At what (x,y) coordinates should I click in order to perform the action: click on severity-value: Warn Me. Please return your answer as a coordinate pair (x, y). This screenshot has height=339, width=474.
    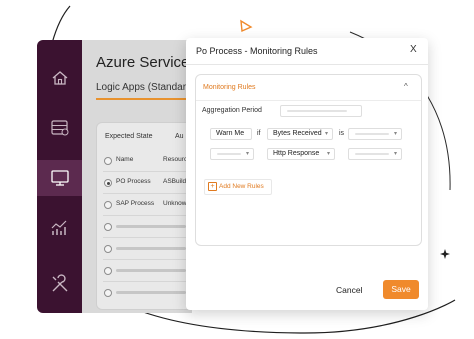
    Looking at the image, I should click on (230, 133).